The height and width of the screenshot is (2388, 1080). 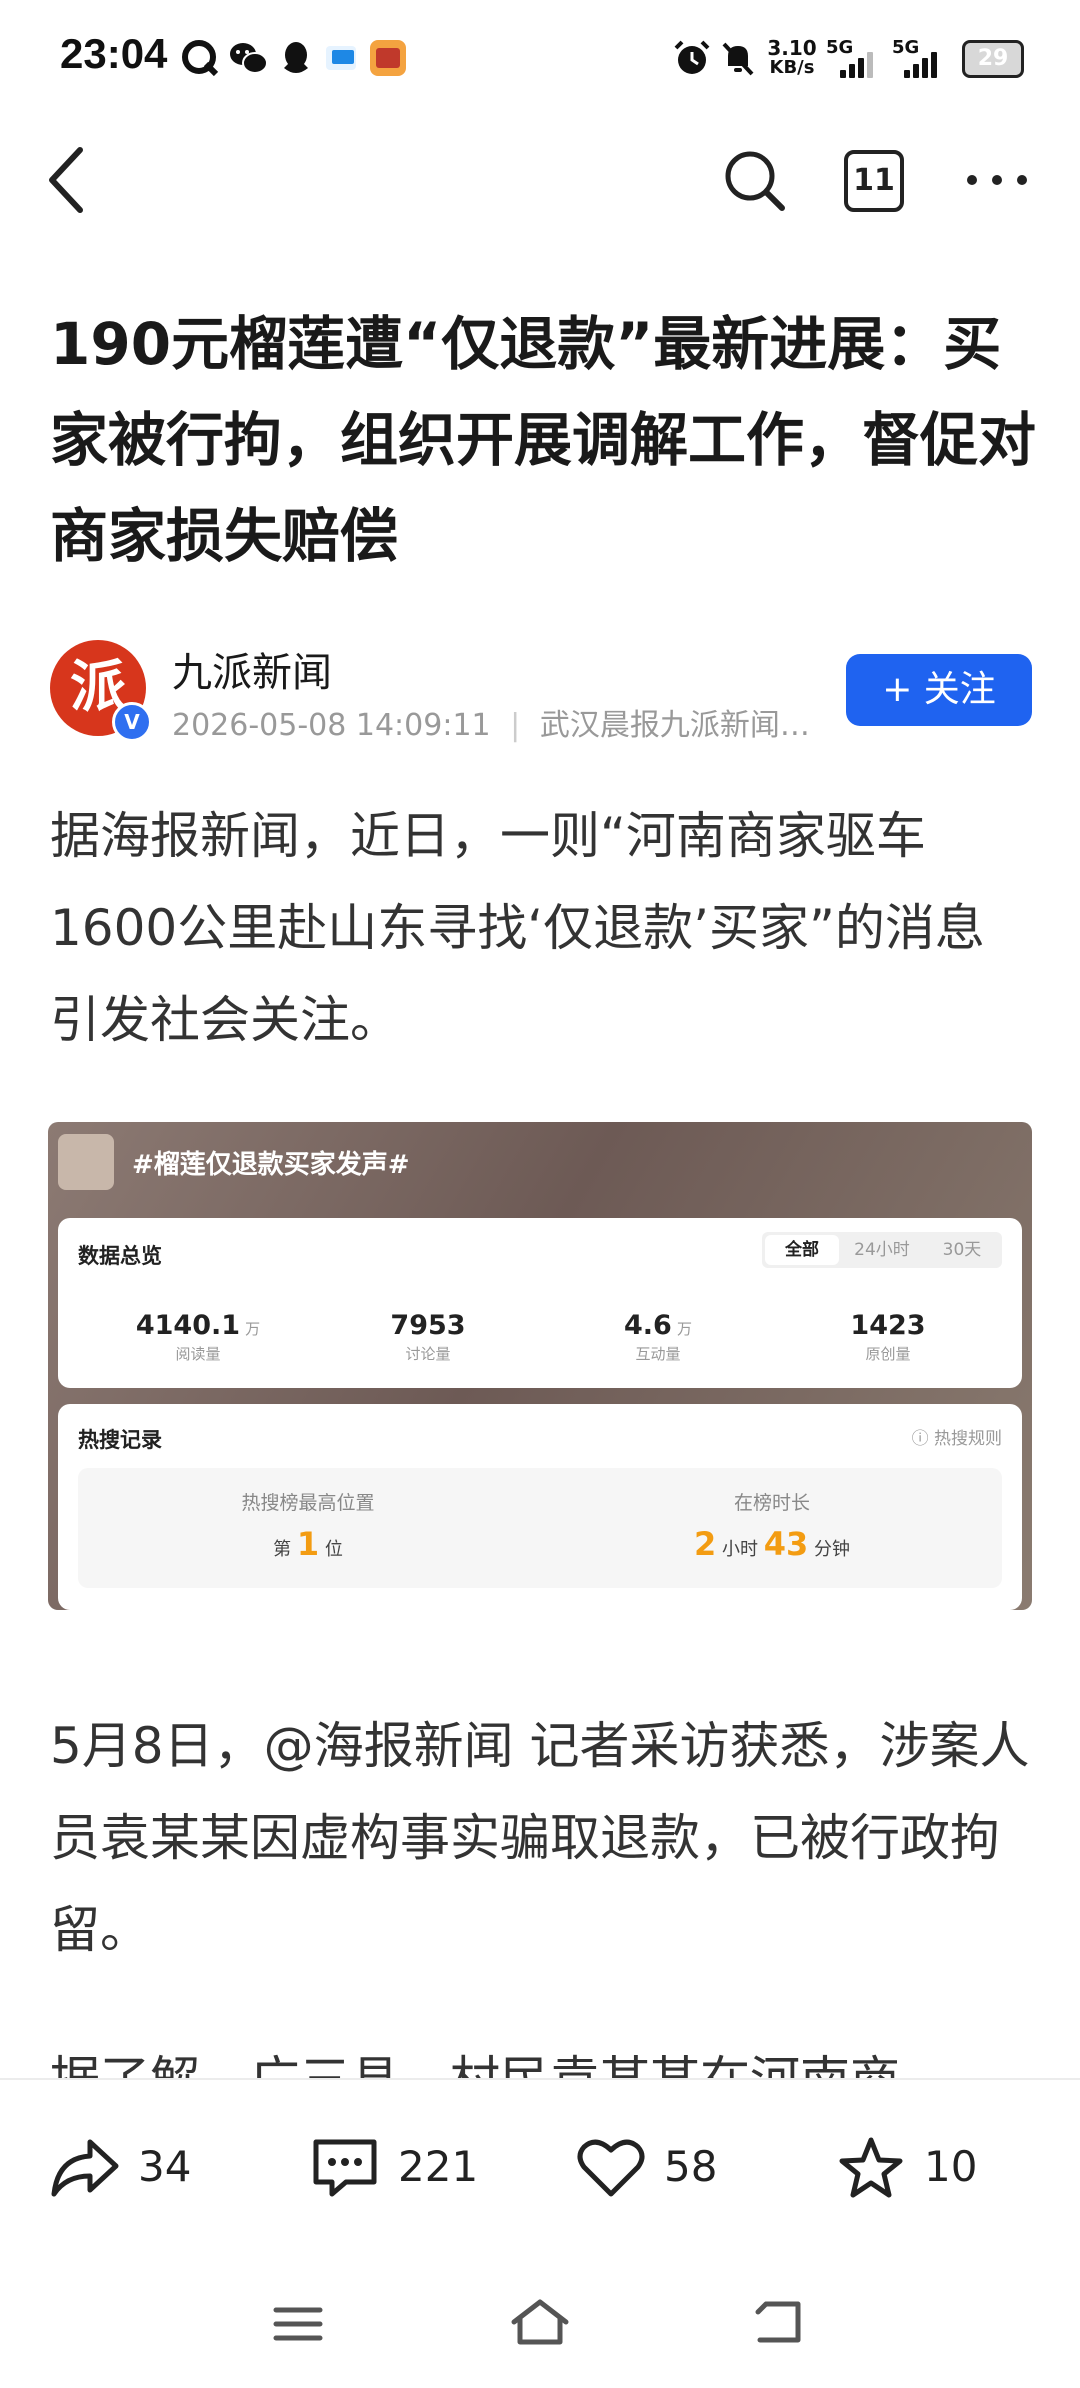 I want to click on system-back-button, so click(x=780, y=2322).